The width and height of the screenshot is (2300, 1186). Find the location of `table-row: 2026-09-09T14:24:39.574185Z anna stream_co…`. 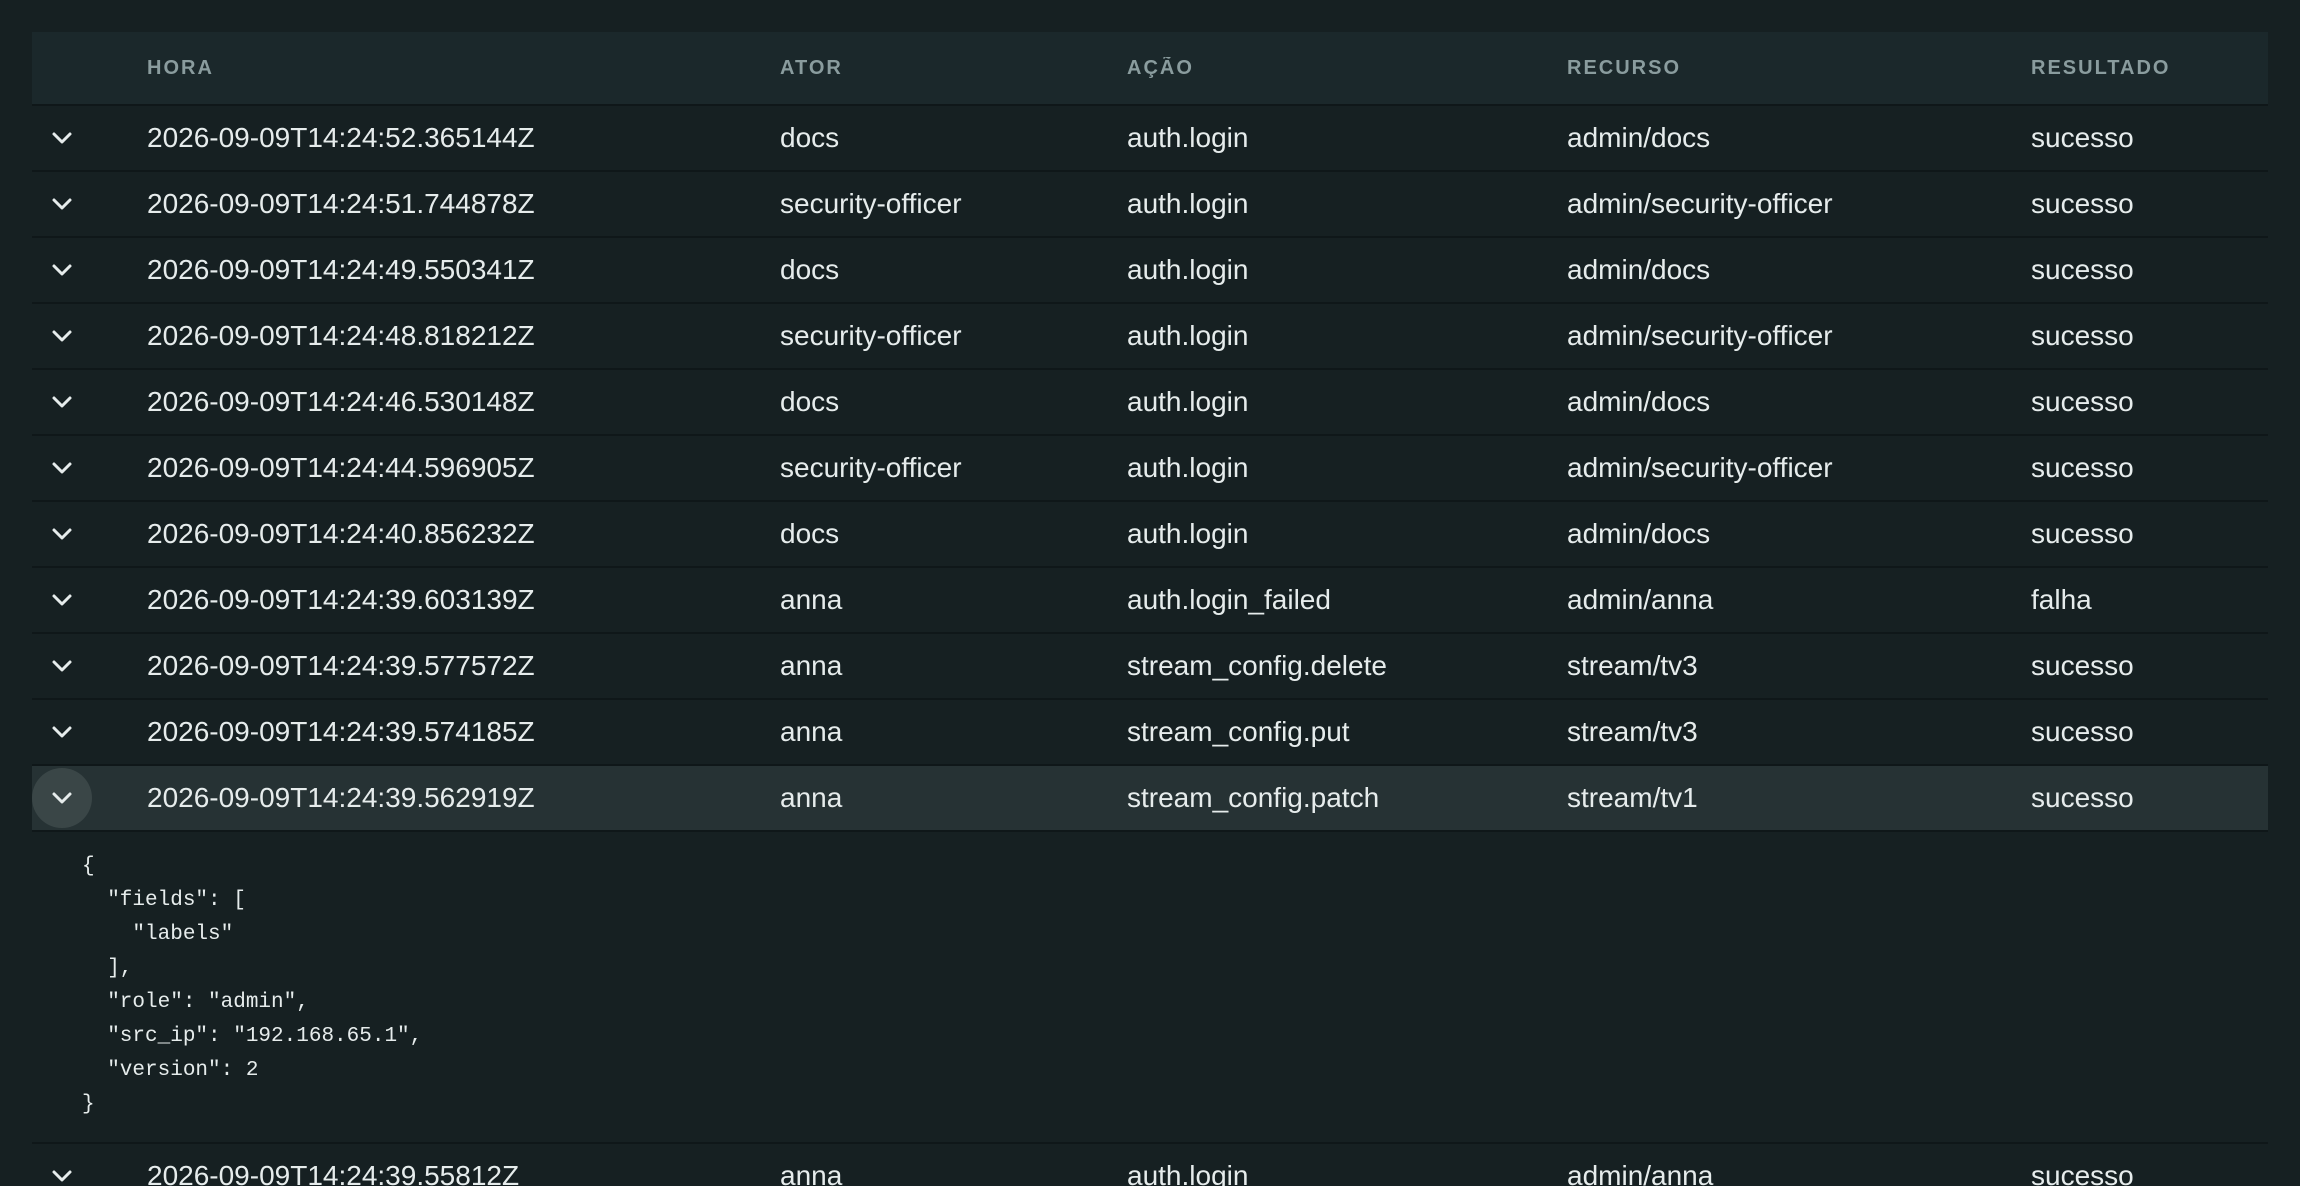

table-row: 2026-09-09T14:24:39.574185Z anna stream_co… is located at coordinates (1150, 733).